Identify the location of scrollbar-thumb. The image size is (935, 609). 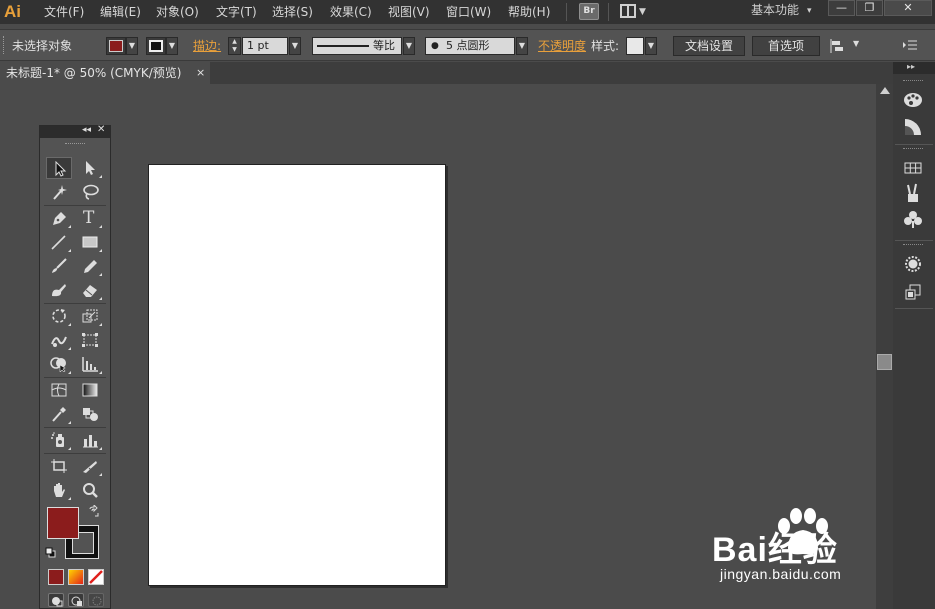
(884, 362).